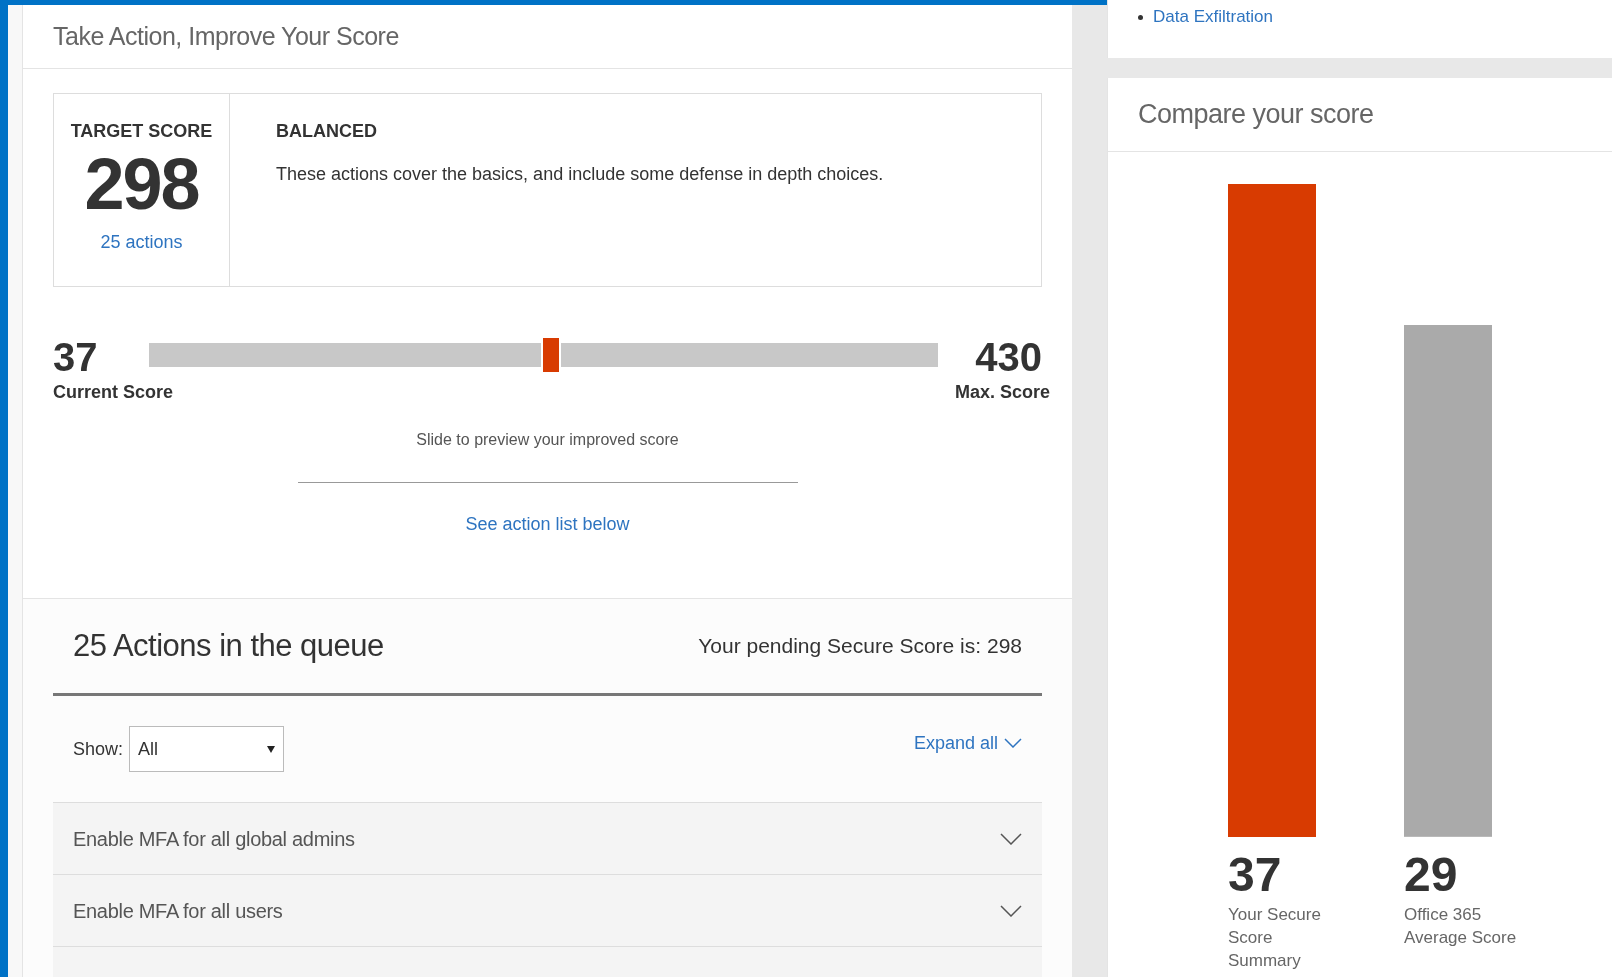 Image resolution: width=1612 pixels, height=977 pixels. Describe the element at coordinates (547, 910) in the screenshot. I see `action-row: Enable MFA for all users` at that location.